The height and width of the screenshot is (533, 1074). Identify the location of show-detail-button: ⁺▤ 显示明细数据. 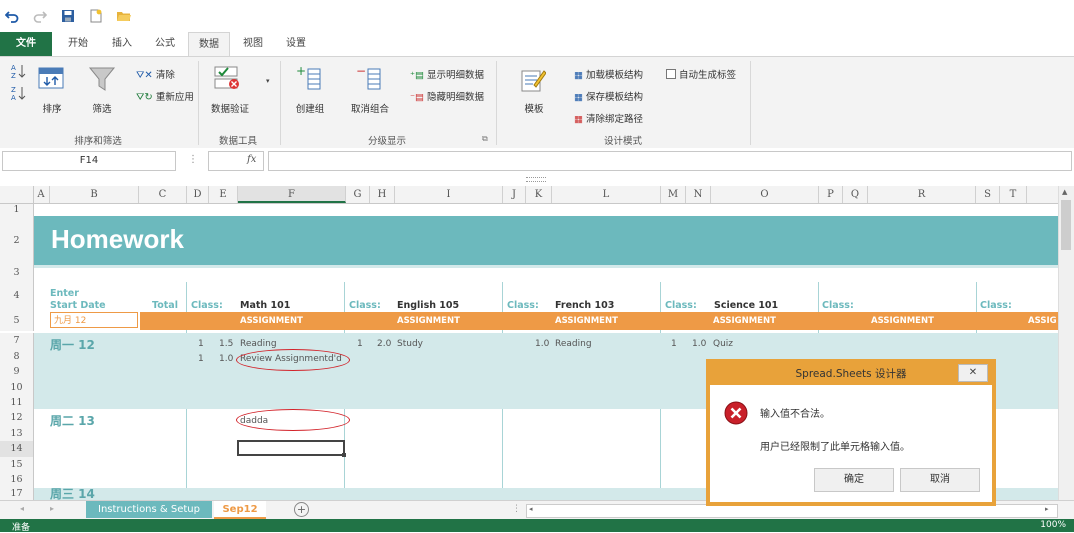
(447, 74).